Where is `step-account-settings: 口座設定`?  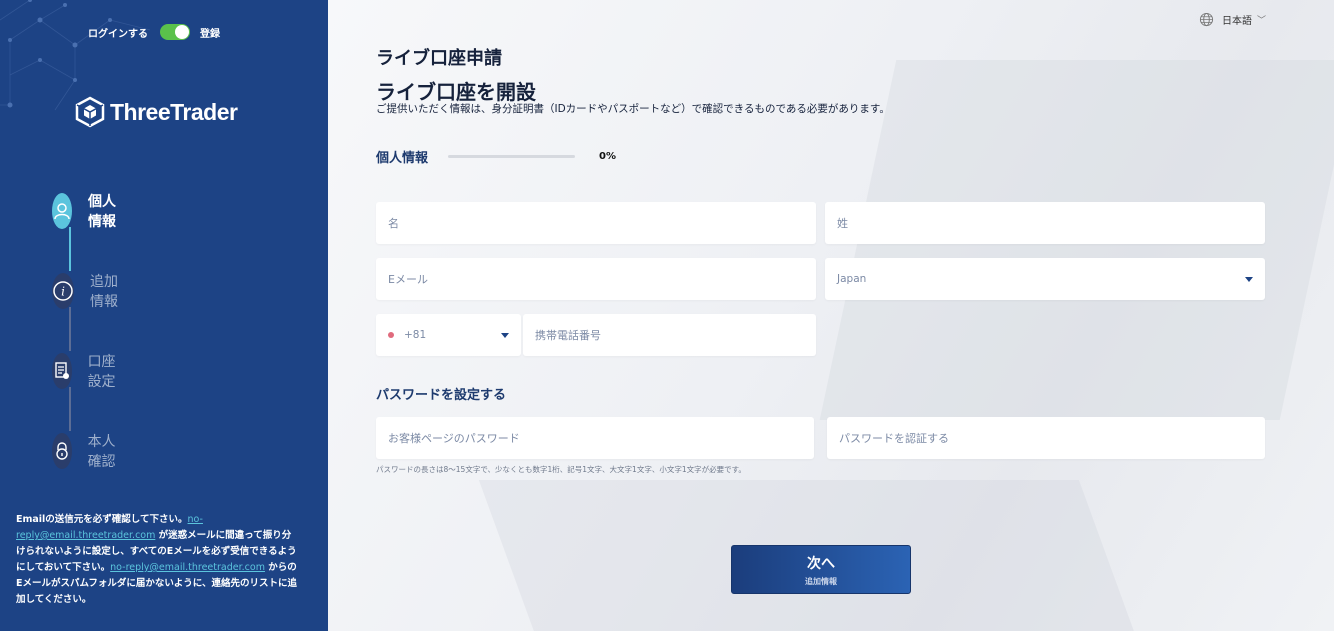 step-account-settings: 口座設定 is located at coordinates (85, 371).